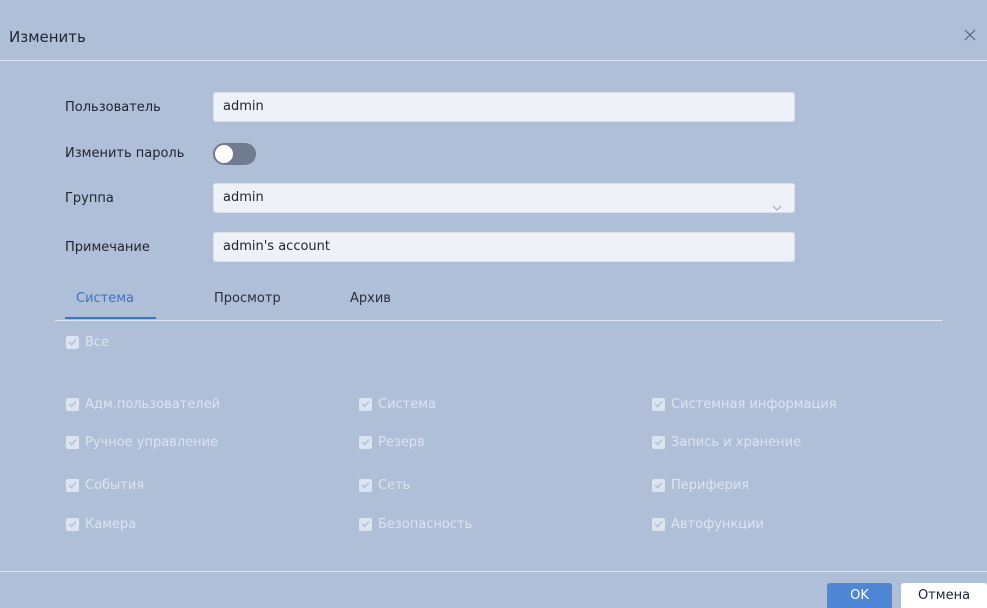 The width and height of the screenshot is (987, 608). I want to click on chevron-down-icon, so click(777, 203).